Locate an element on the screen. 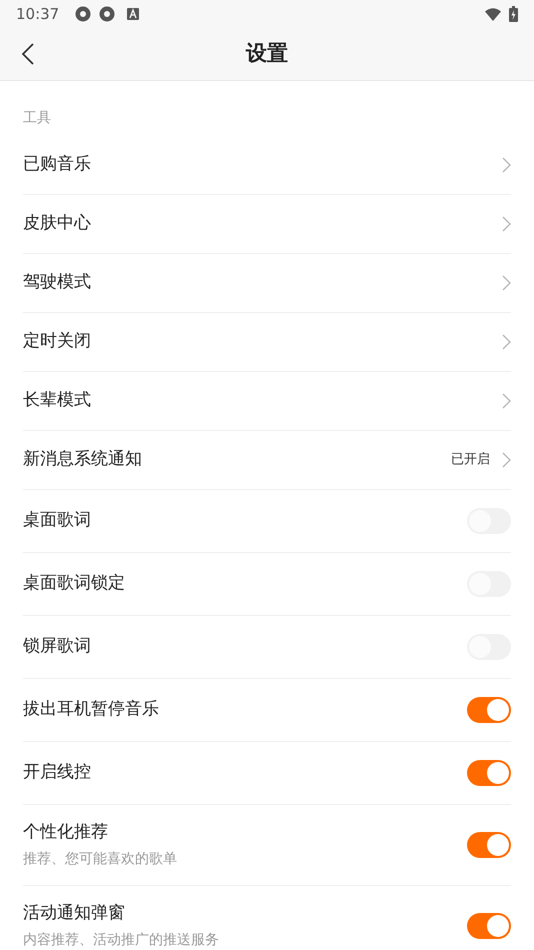 The height and width of the screenshot is (950, 534). row-subtitle: 推荐、您可能喜欢的歌单 is located at coordinates (100, 860).